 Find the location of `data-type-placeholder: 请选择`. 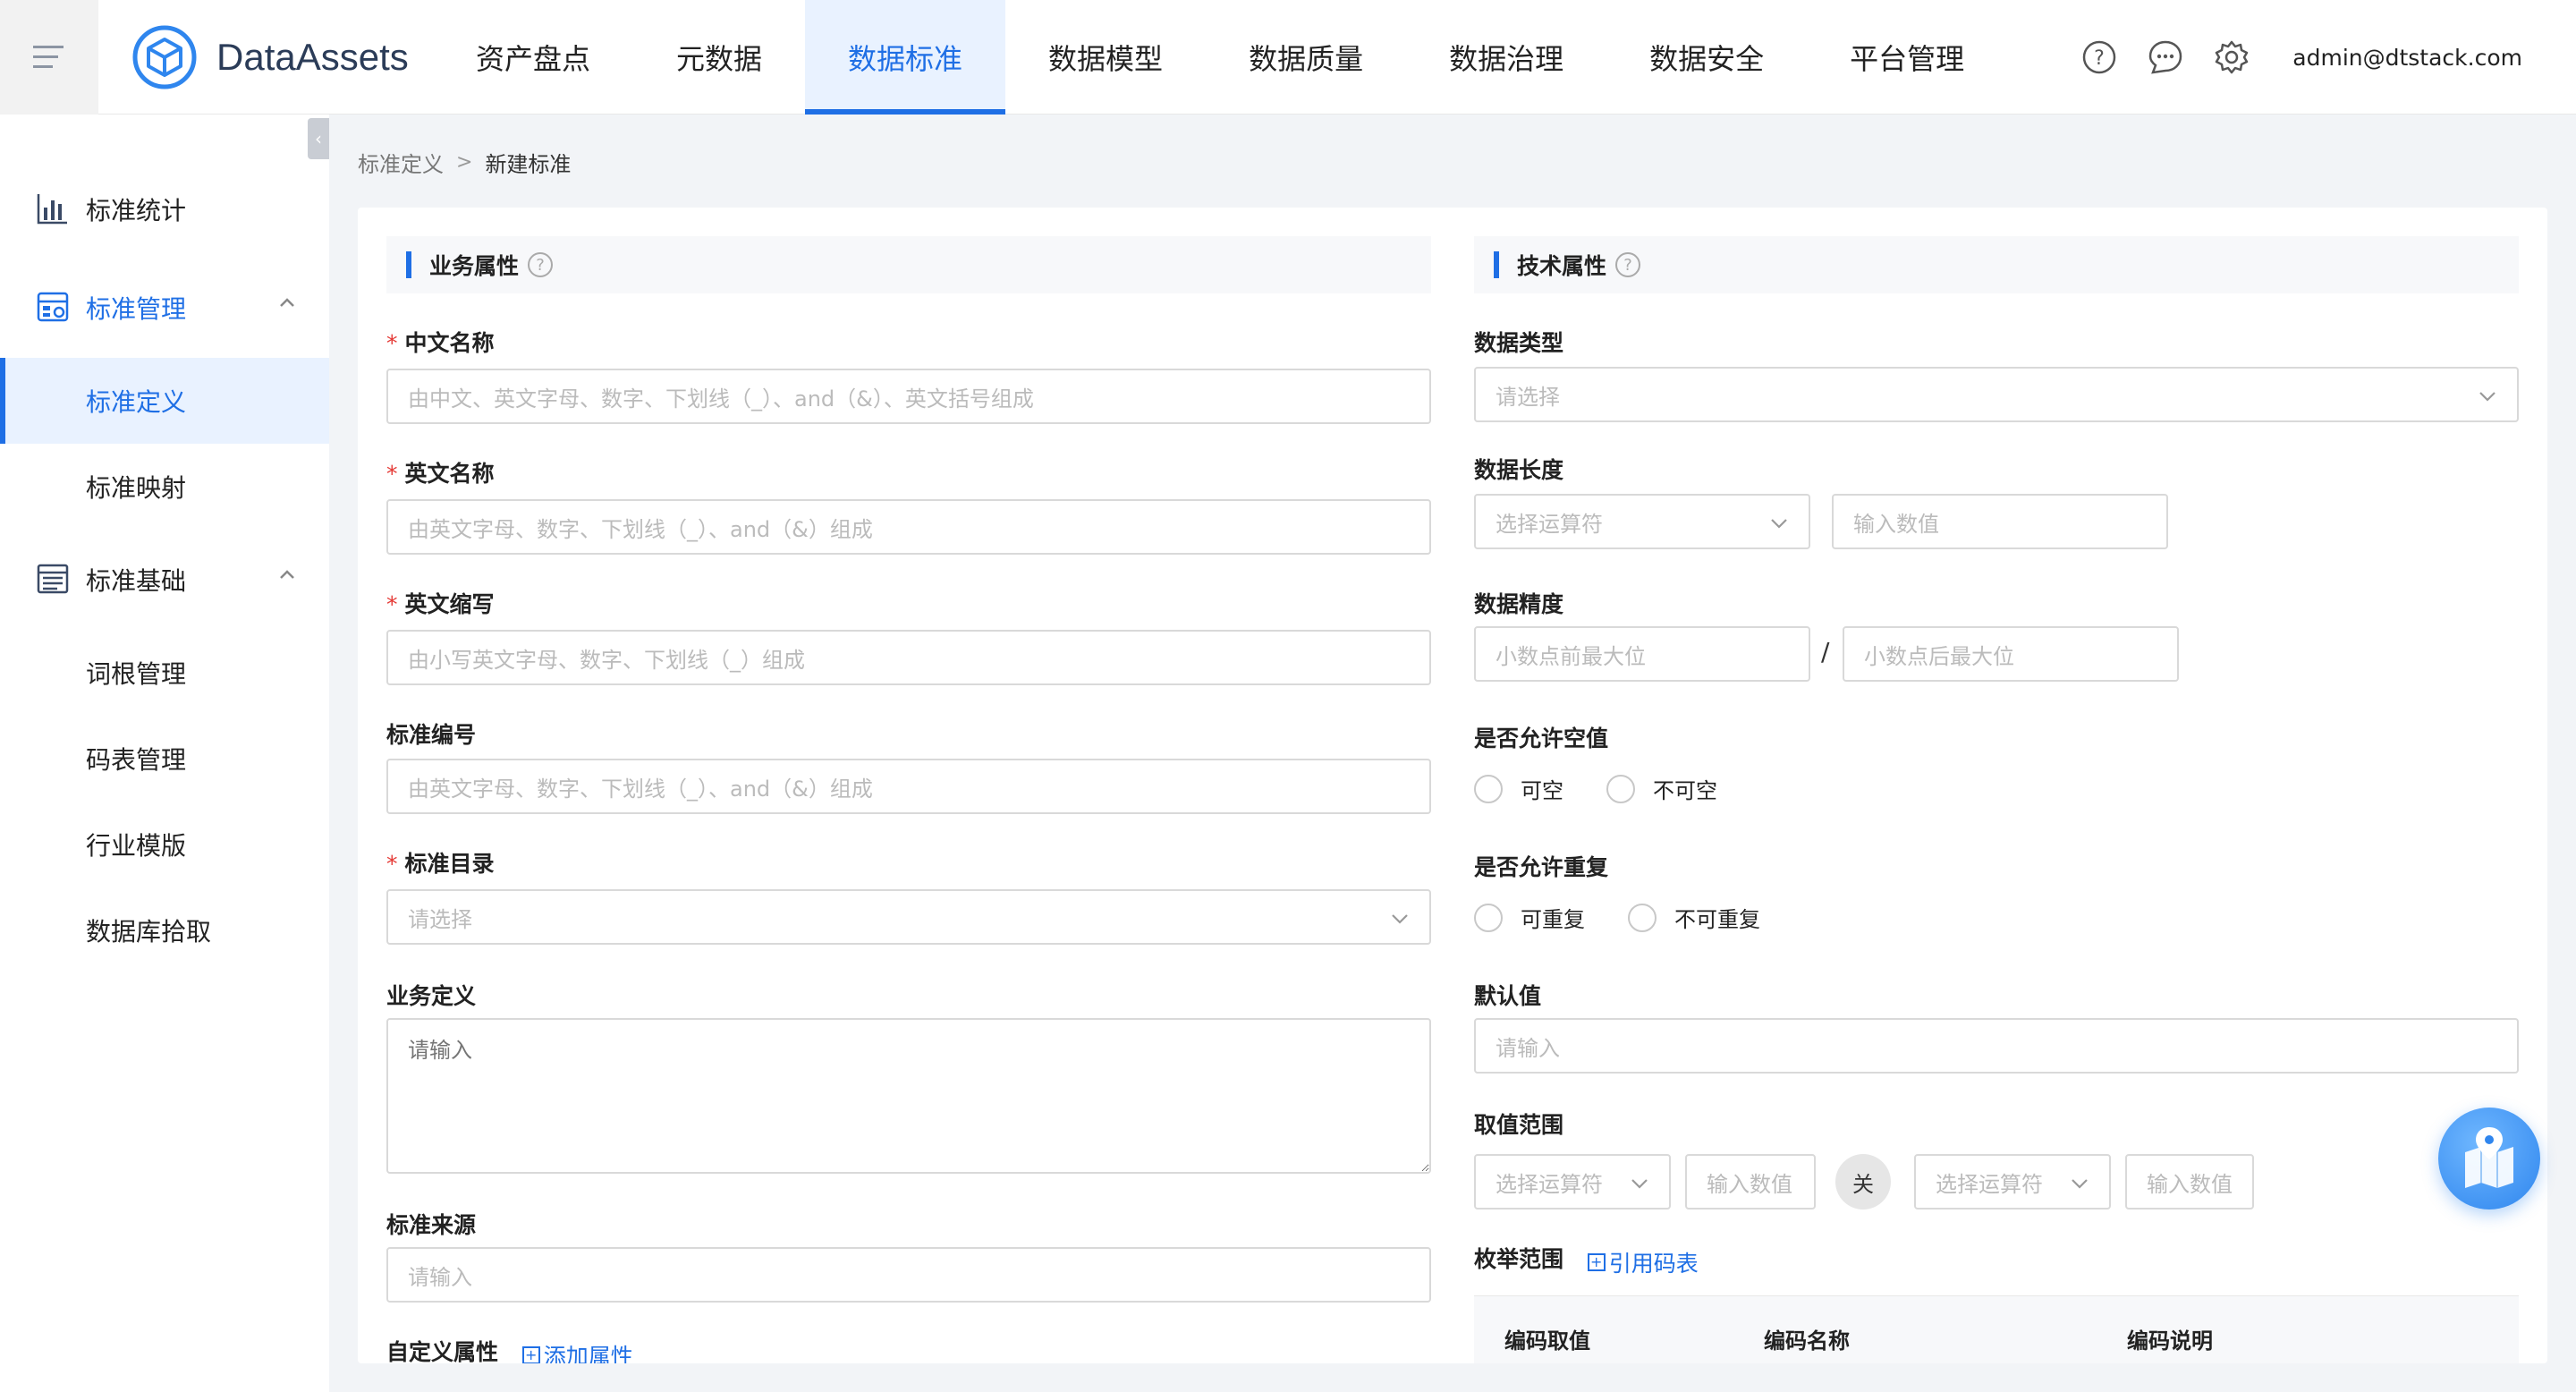

data-type-placeholder: 请选择 is located at coordinates (1528, 397).